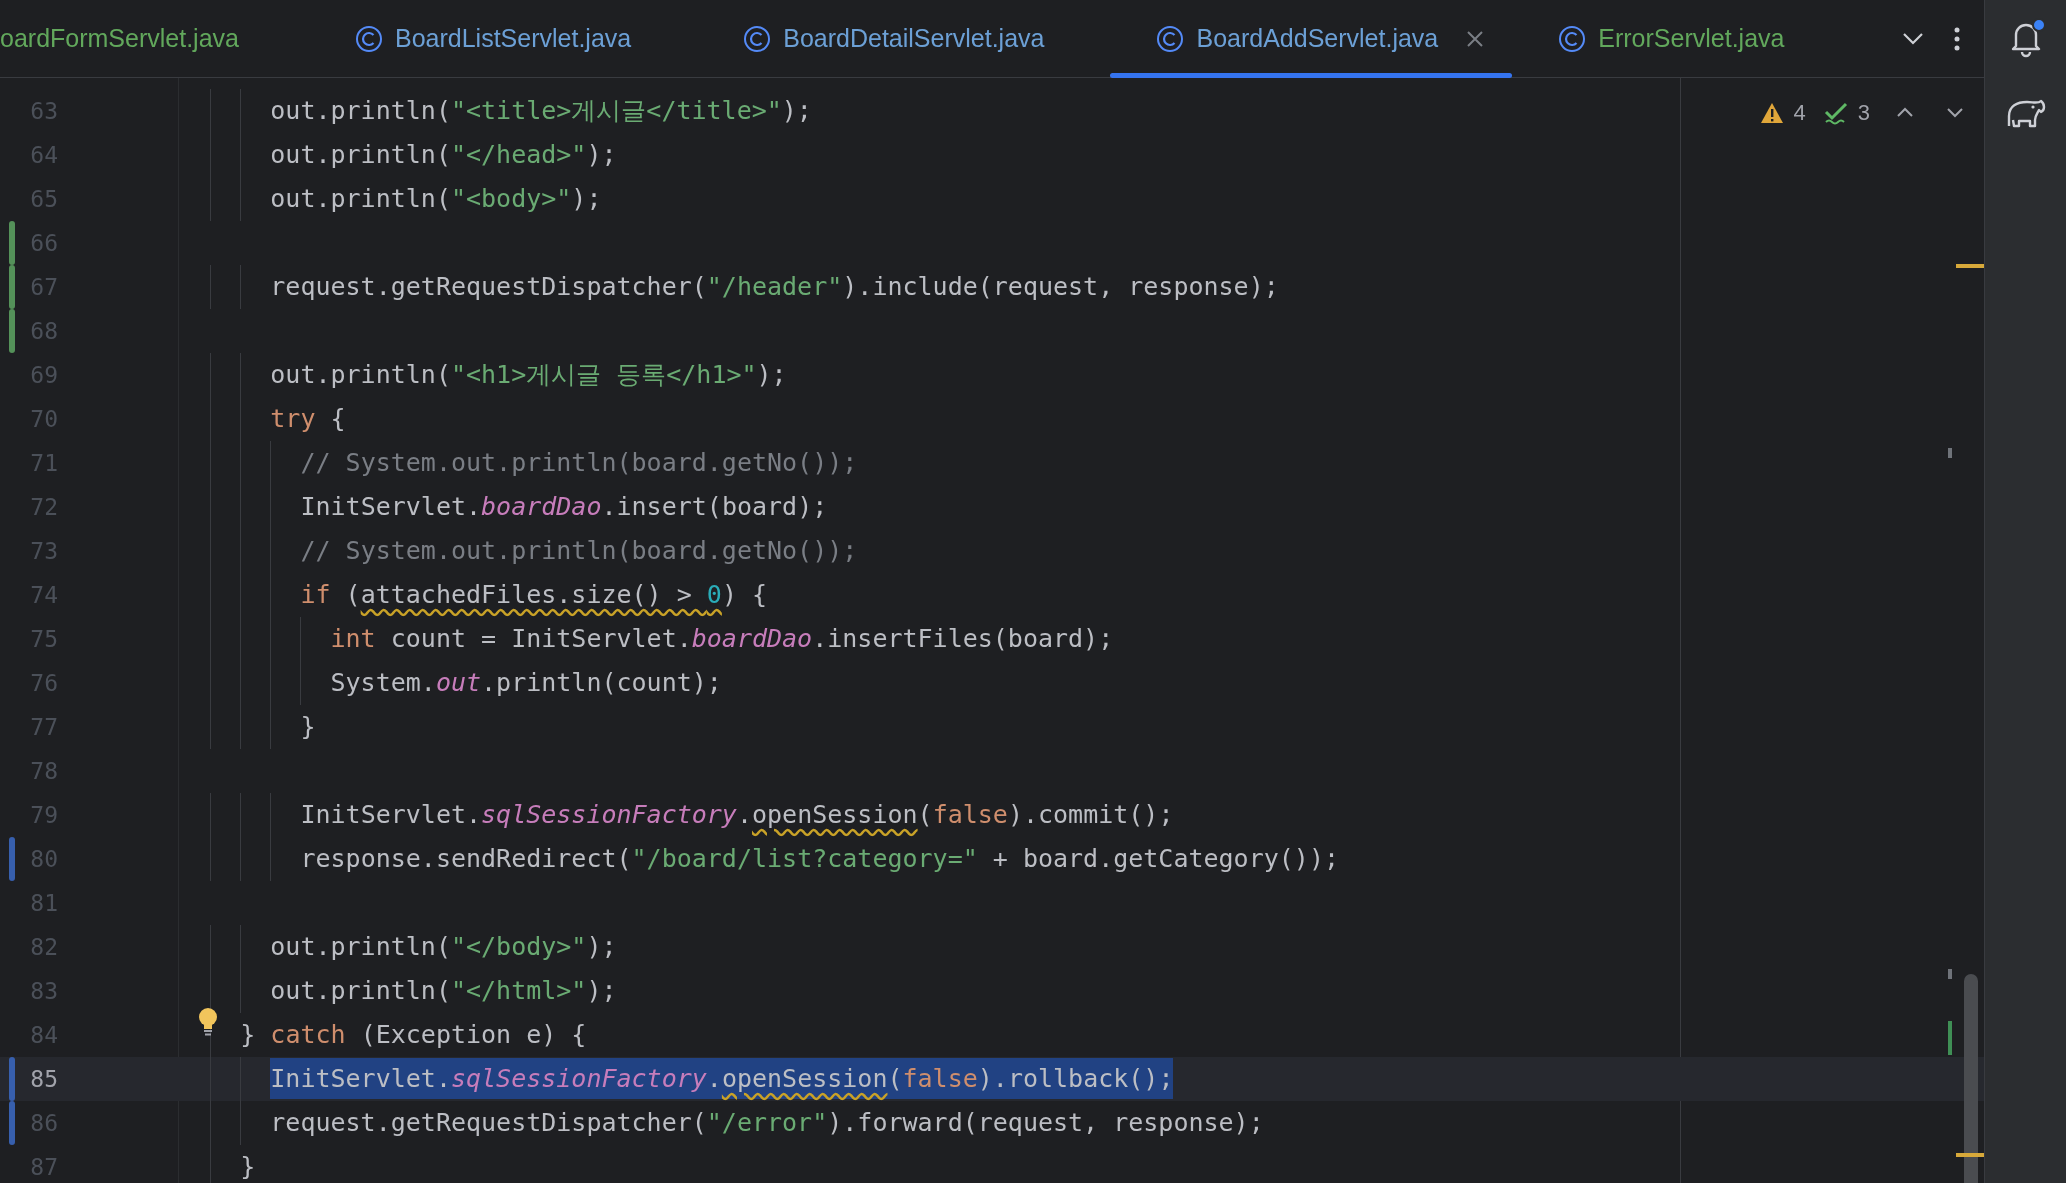  What do you see at coordinates (737, 815) in the screenshot?
I see `code-line: InitServlet.sqlSessionFactory.openSession(false).commit();` at bounding box center [737, 815].